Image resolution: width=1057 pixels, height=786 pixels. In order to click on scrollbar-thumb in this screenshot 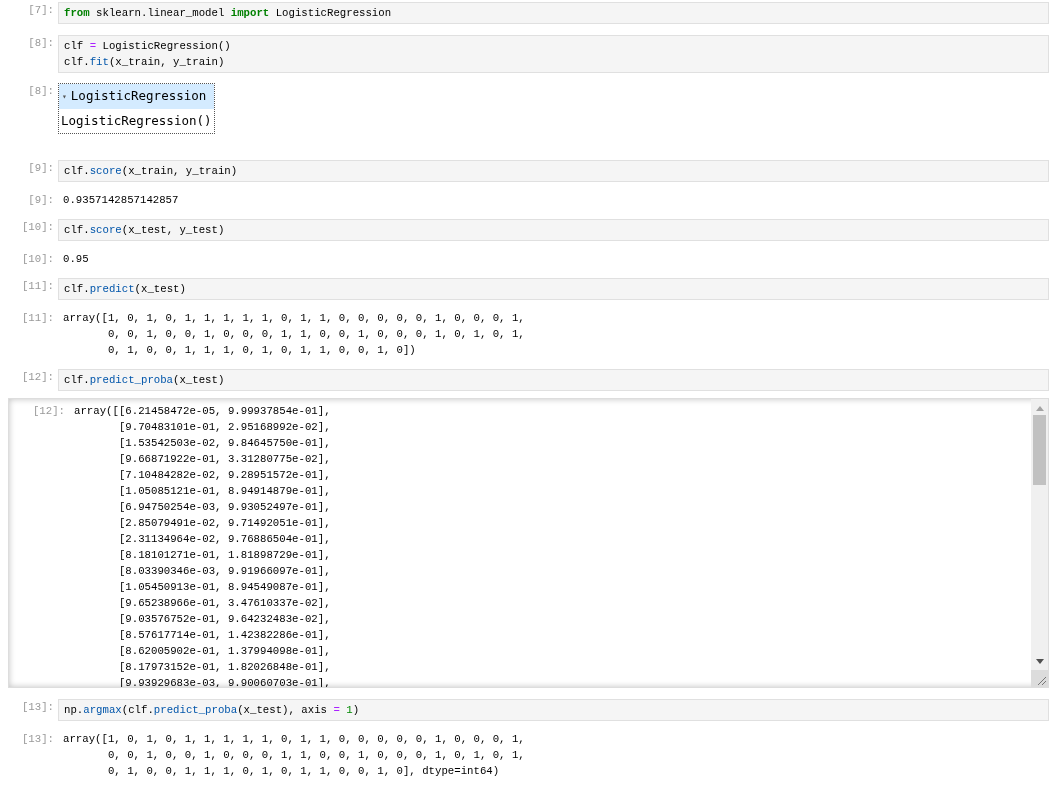, I will do `click(1039, 449)`.